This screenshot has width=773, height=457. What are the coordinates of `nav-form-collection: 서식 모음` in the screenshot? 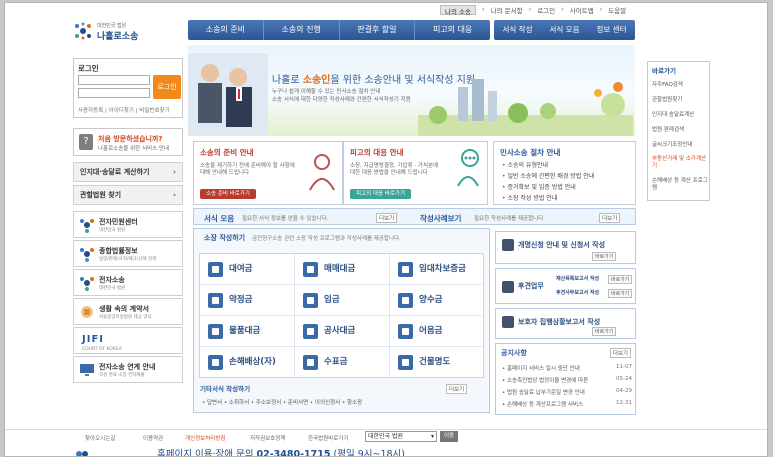 It's located at (564, 30).